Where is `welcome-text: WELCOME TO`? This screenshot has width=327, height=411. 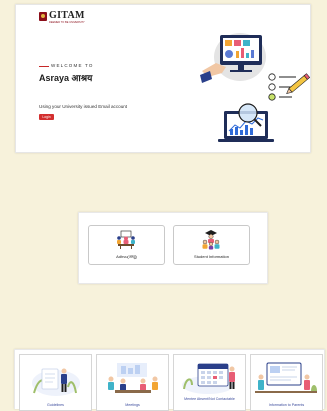
welcome-text: WELCOME TO is located at coordinates (72, 65).